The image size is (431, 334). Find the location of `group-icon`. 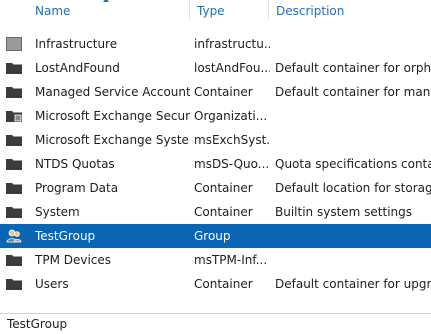

group-icon is located at coordinates (14, 236).